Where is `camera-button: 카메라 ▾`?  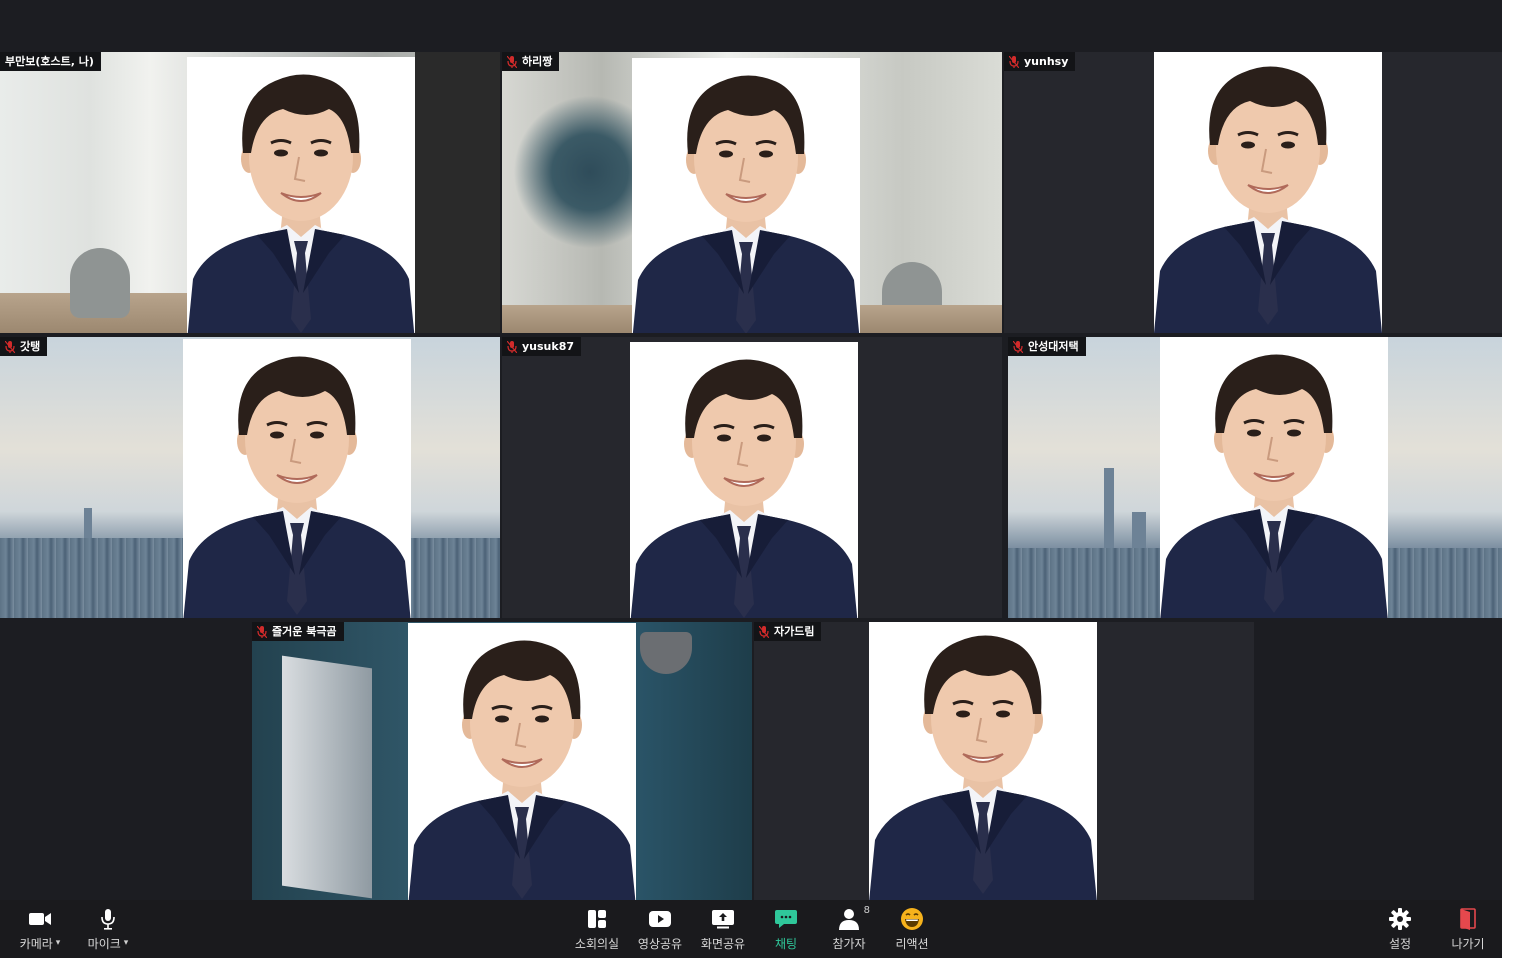 camera-button: 카메라 ▾ is located at coordinates (40, 929).